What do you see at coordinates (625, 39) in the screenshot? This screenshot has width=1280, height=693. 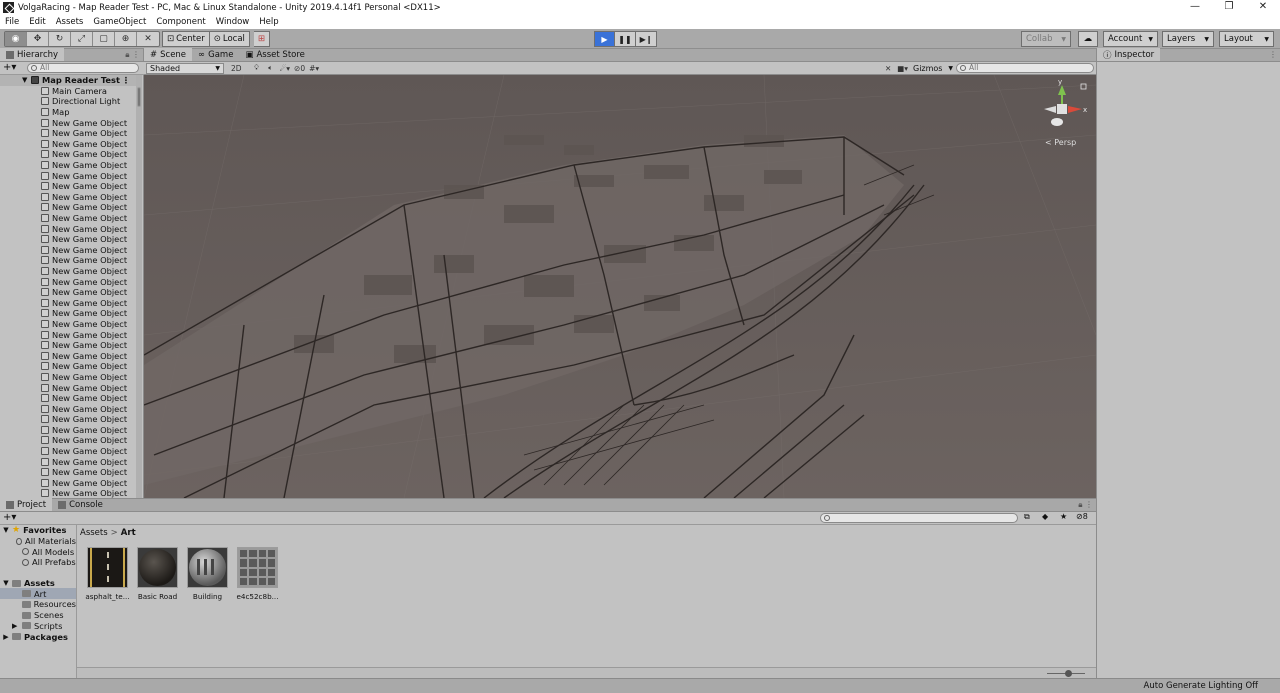 I see `pause-button: ❚❚` at bounding box center [625, 39].